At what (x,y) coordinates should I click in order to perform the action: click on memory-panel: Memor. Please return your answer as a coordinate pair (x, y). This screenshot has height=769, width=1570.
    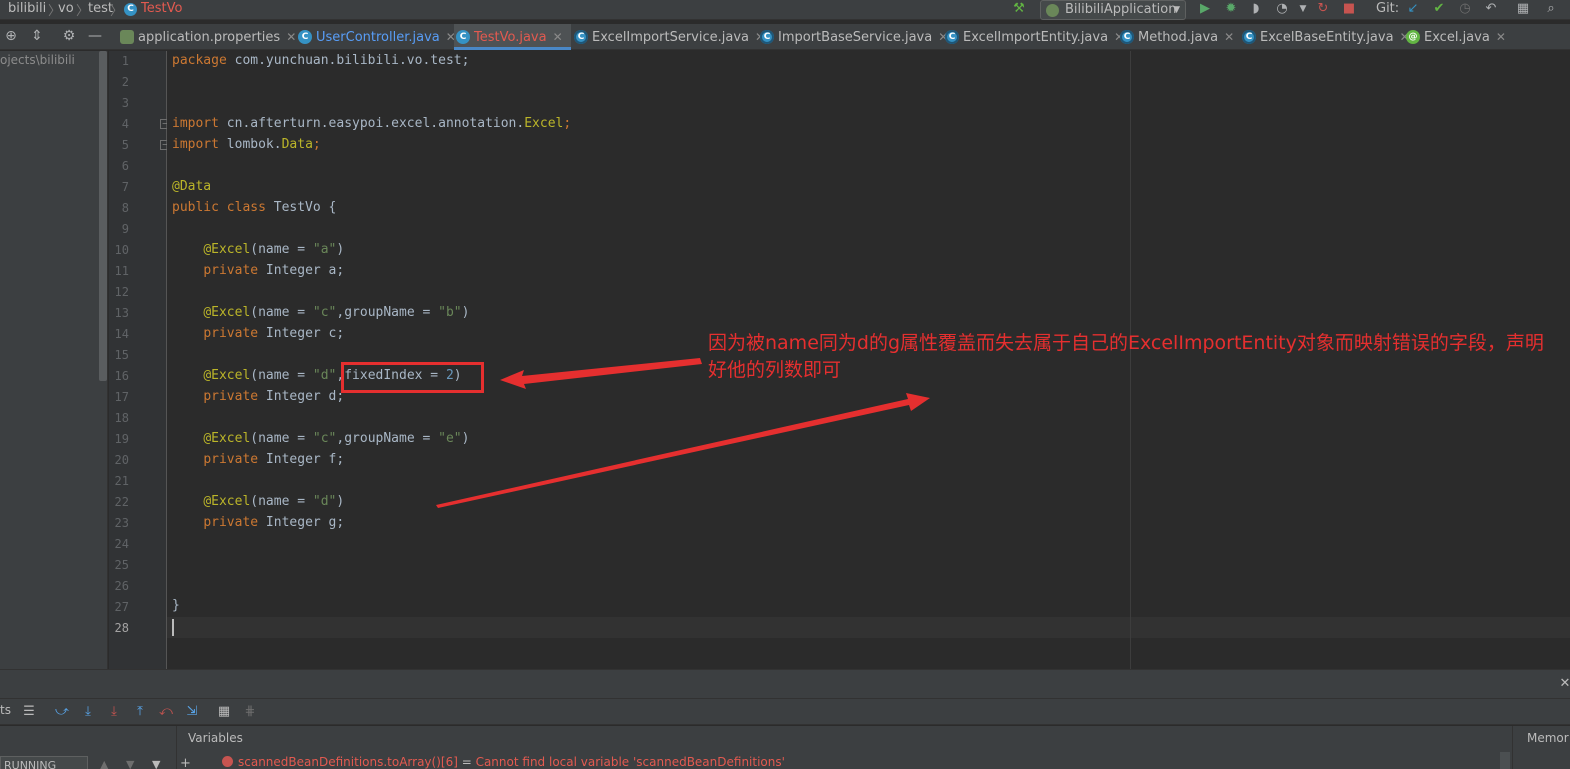
    Looking at the image, I should click on (1541, 747).